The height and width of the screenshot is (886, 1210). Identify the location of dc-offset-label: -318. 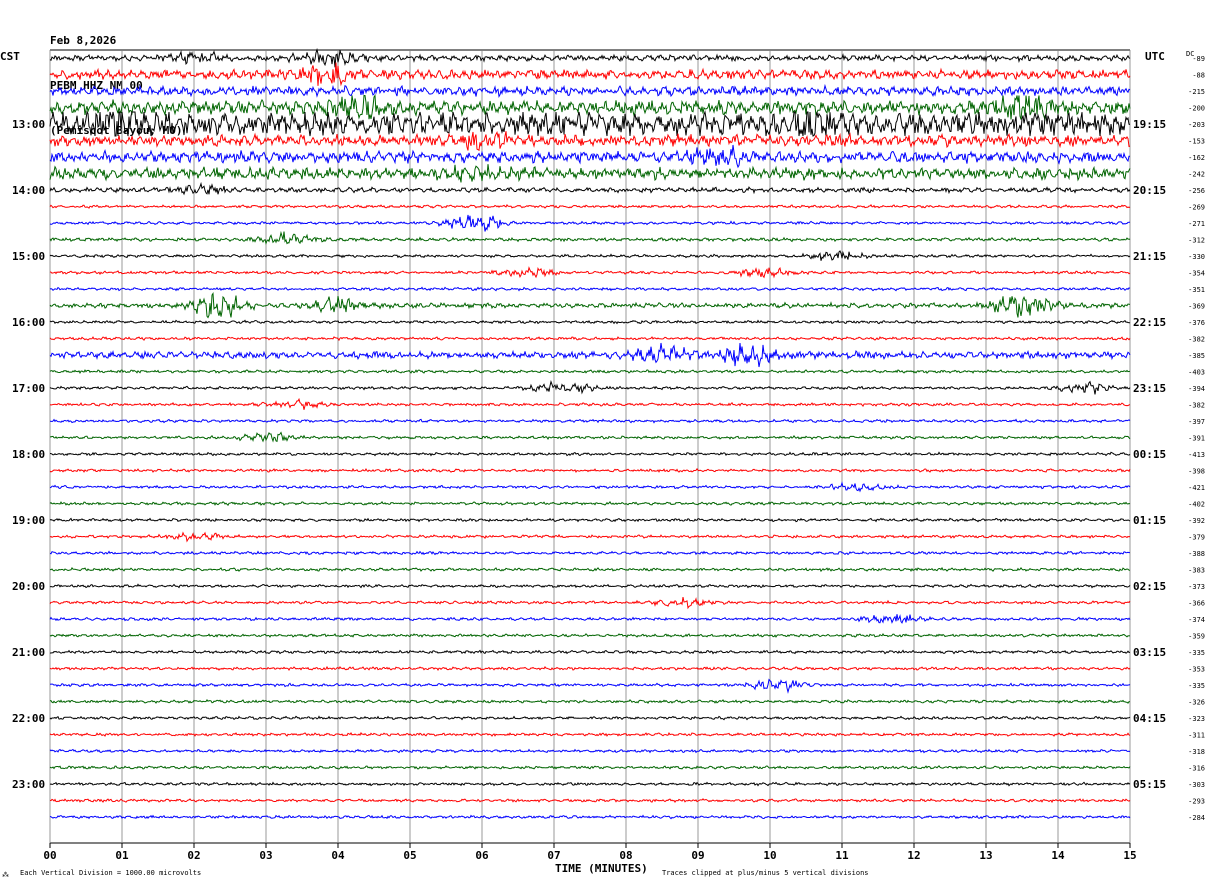
(1196, 752).